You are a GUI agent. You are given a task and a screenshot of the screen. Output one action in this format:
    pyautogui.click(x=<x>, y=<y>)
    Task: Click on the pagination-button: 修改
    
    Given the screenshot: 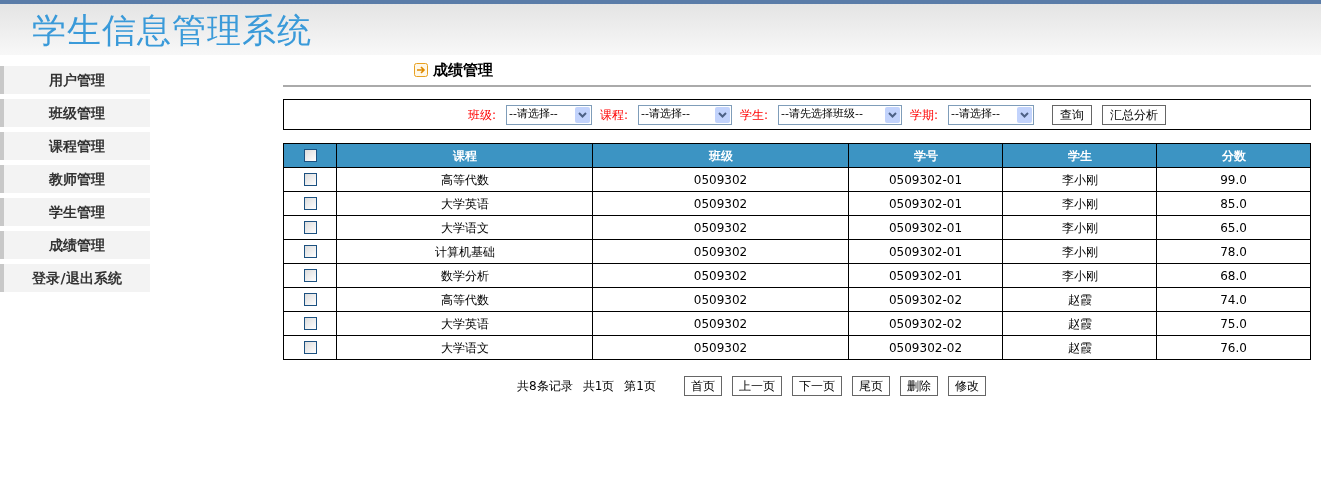 What is the action you would take?
    pyautogui.click(x=966, y=386)
    